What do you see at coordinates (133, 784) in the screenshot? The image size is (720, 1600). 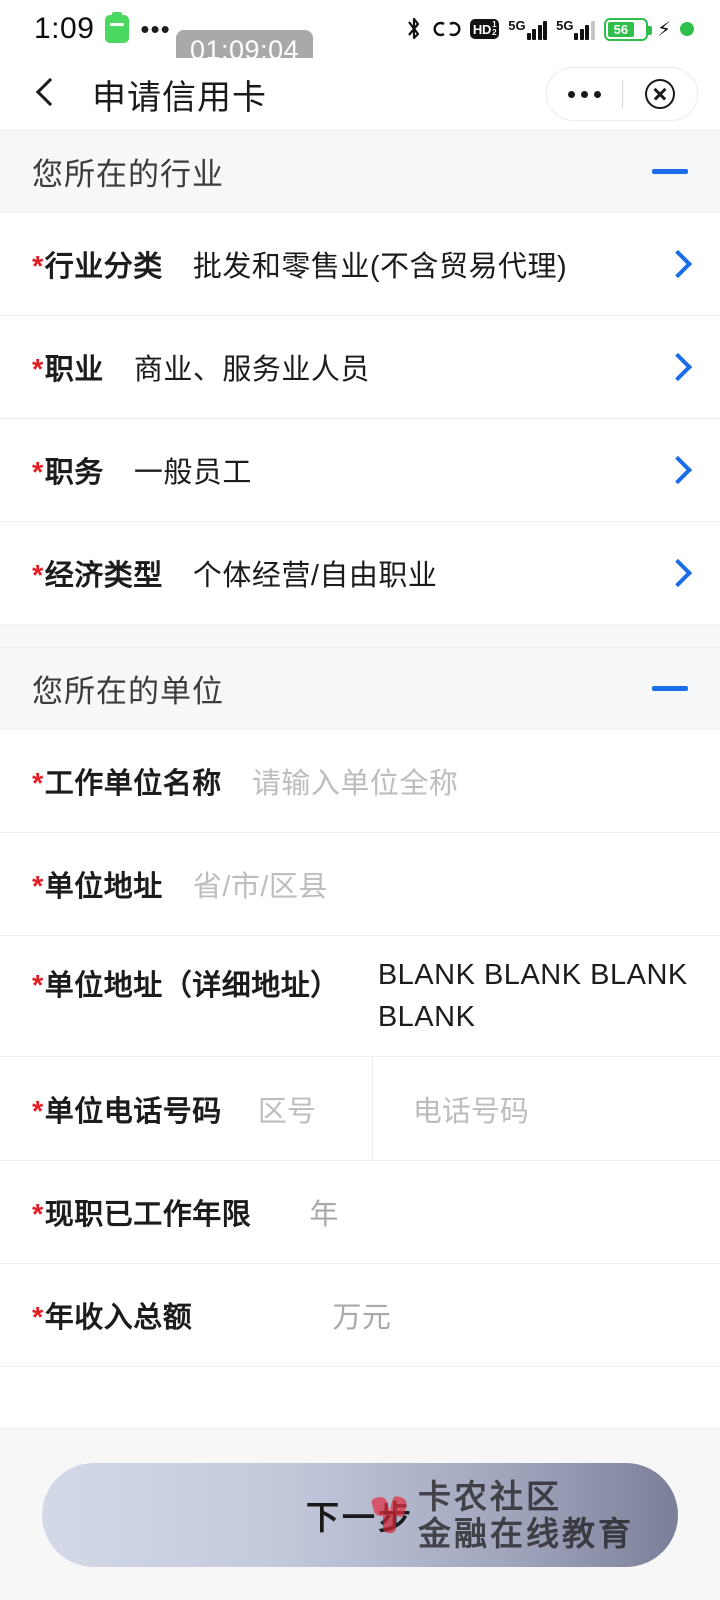 I see `label-text: 工作单位名称` at bounding box center [133, 784].